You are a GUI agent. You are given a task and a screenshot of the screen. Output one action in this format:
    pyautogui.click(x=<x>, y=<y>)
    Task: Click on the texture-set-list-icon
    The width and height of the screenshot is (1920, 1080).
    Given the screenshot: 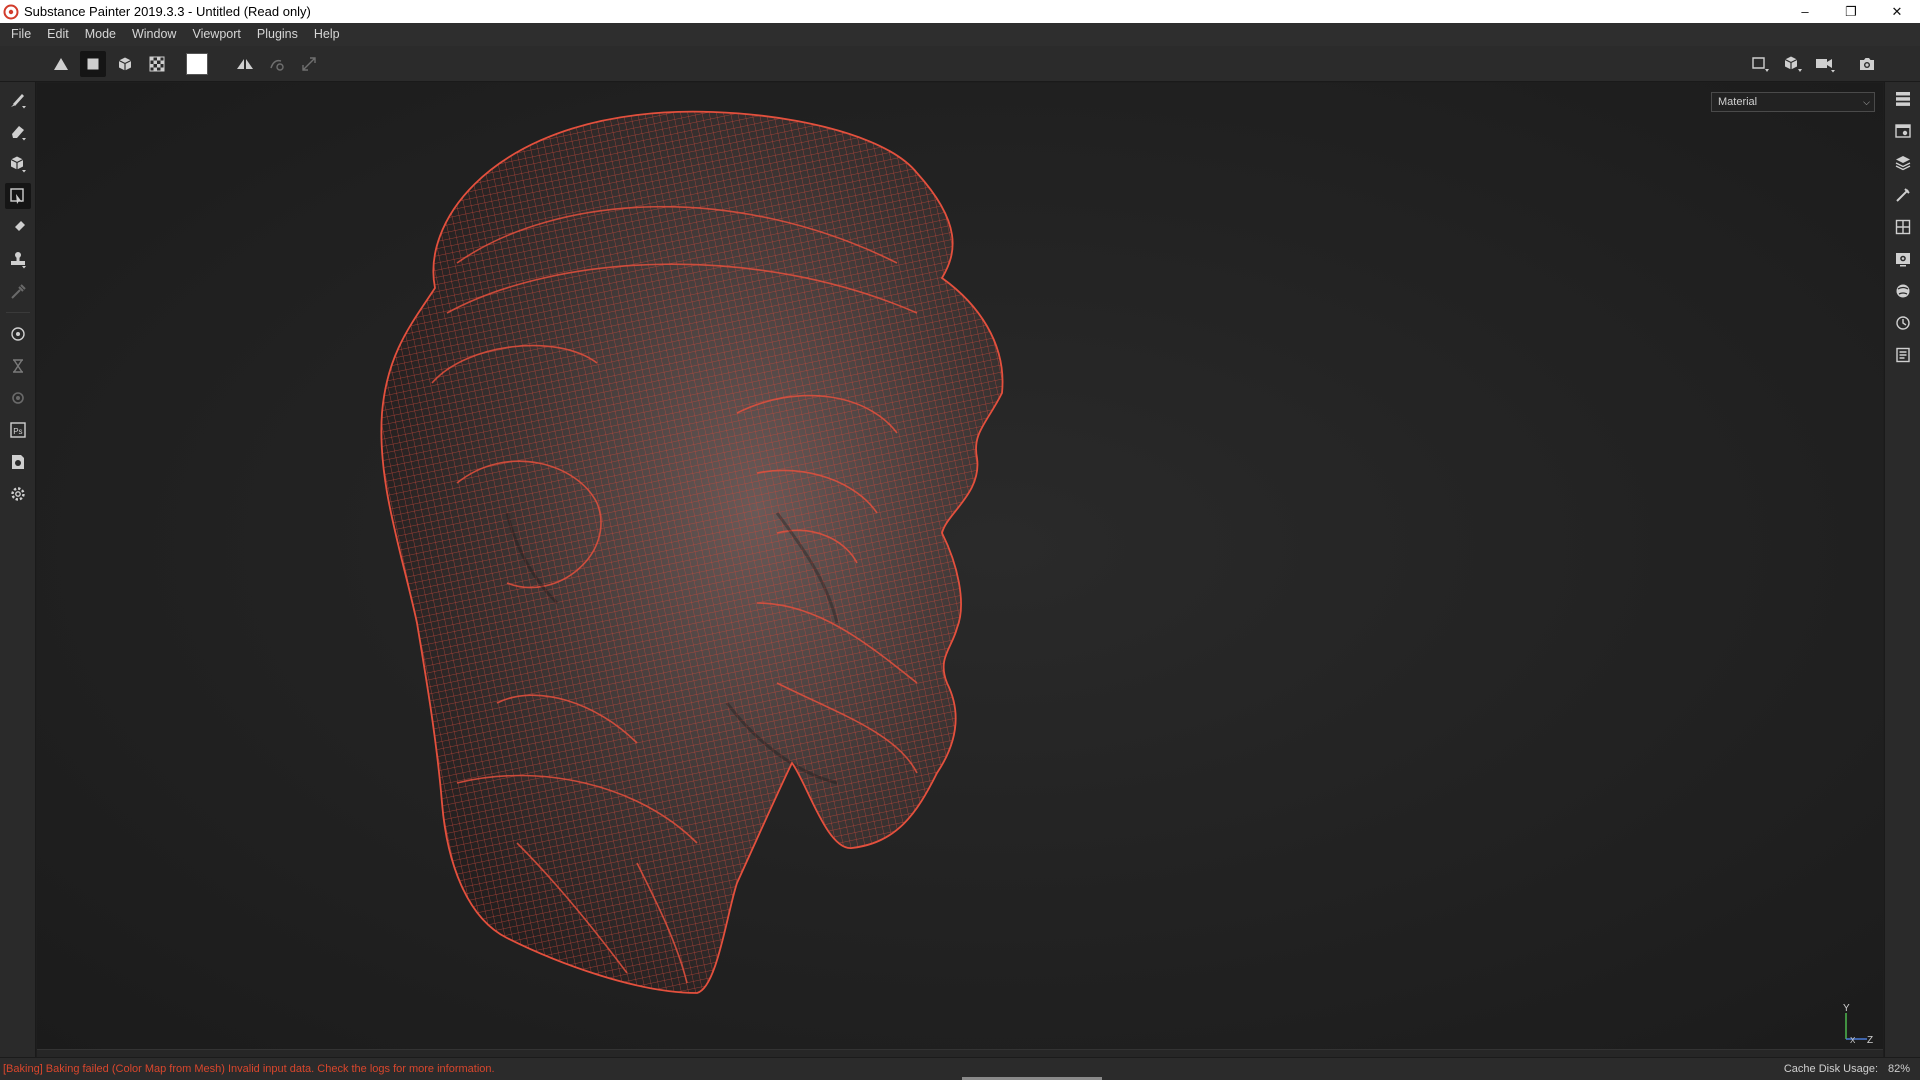 What is the action you would take?
    pyautogui.click(x=1903, y=99)
    